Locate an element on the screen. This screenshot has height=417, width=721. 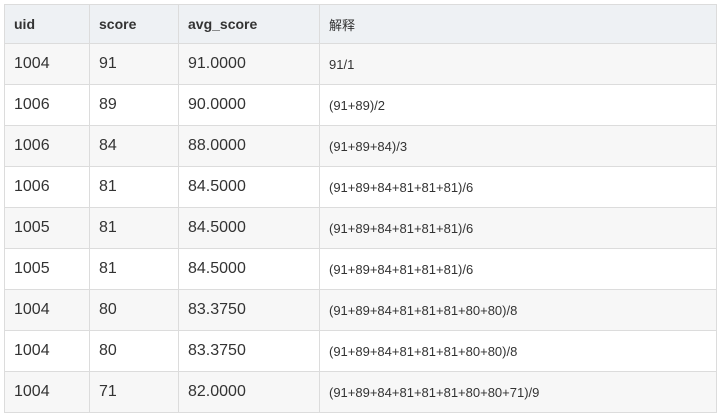
column-header-explanation: 解释 is located at coordinates (518, 24).